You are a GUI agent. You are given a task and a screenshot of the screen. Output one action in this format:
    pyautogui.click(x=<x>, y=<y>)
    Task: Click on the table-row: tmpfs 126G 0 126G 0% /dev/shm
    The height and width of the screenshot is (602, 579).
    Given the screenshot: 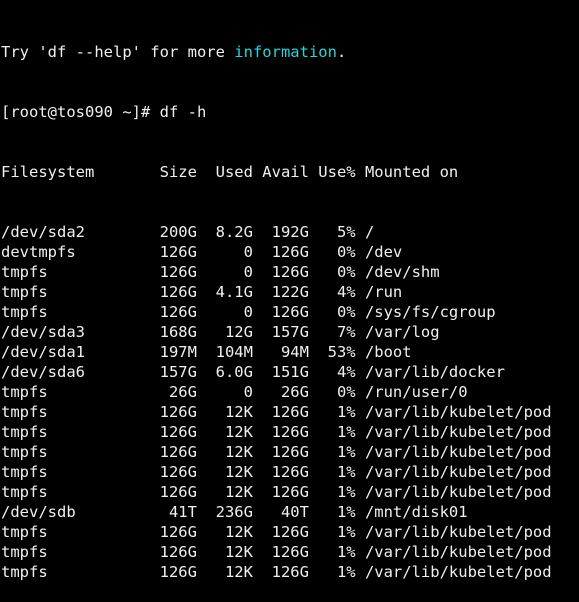 What is the action you would take?
    pyautogui.click(x=220, y=272)
    